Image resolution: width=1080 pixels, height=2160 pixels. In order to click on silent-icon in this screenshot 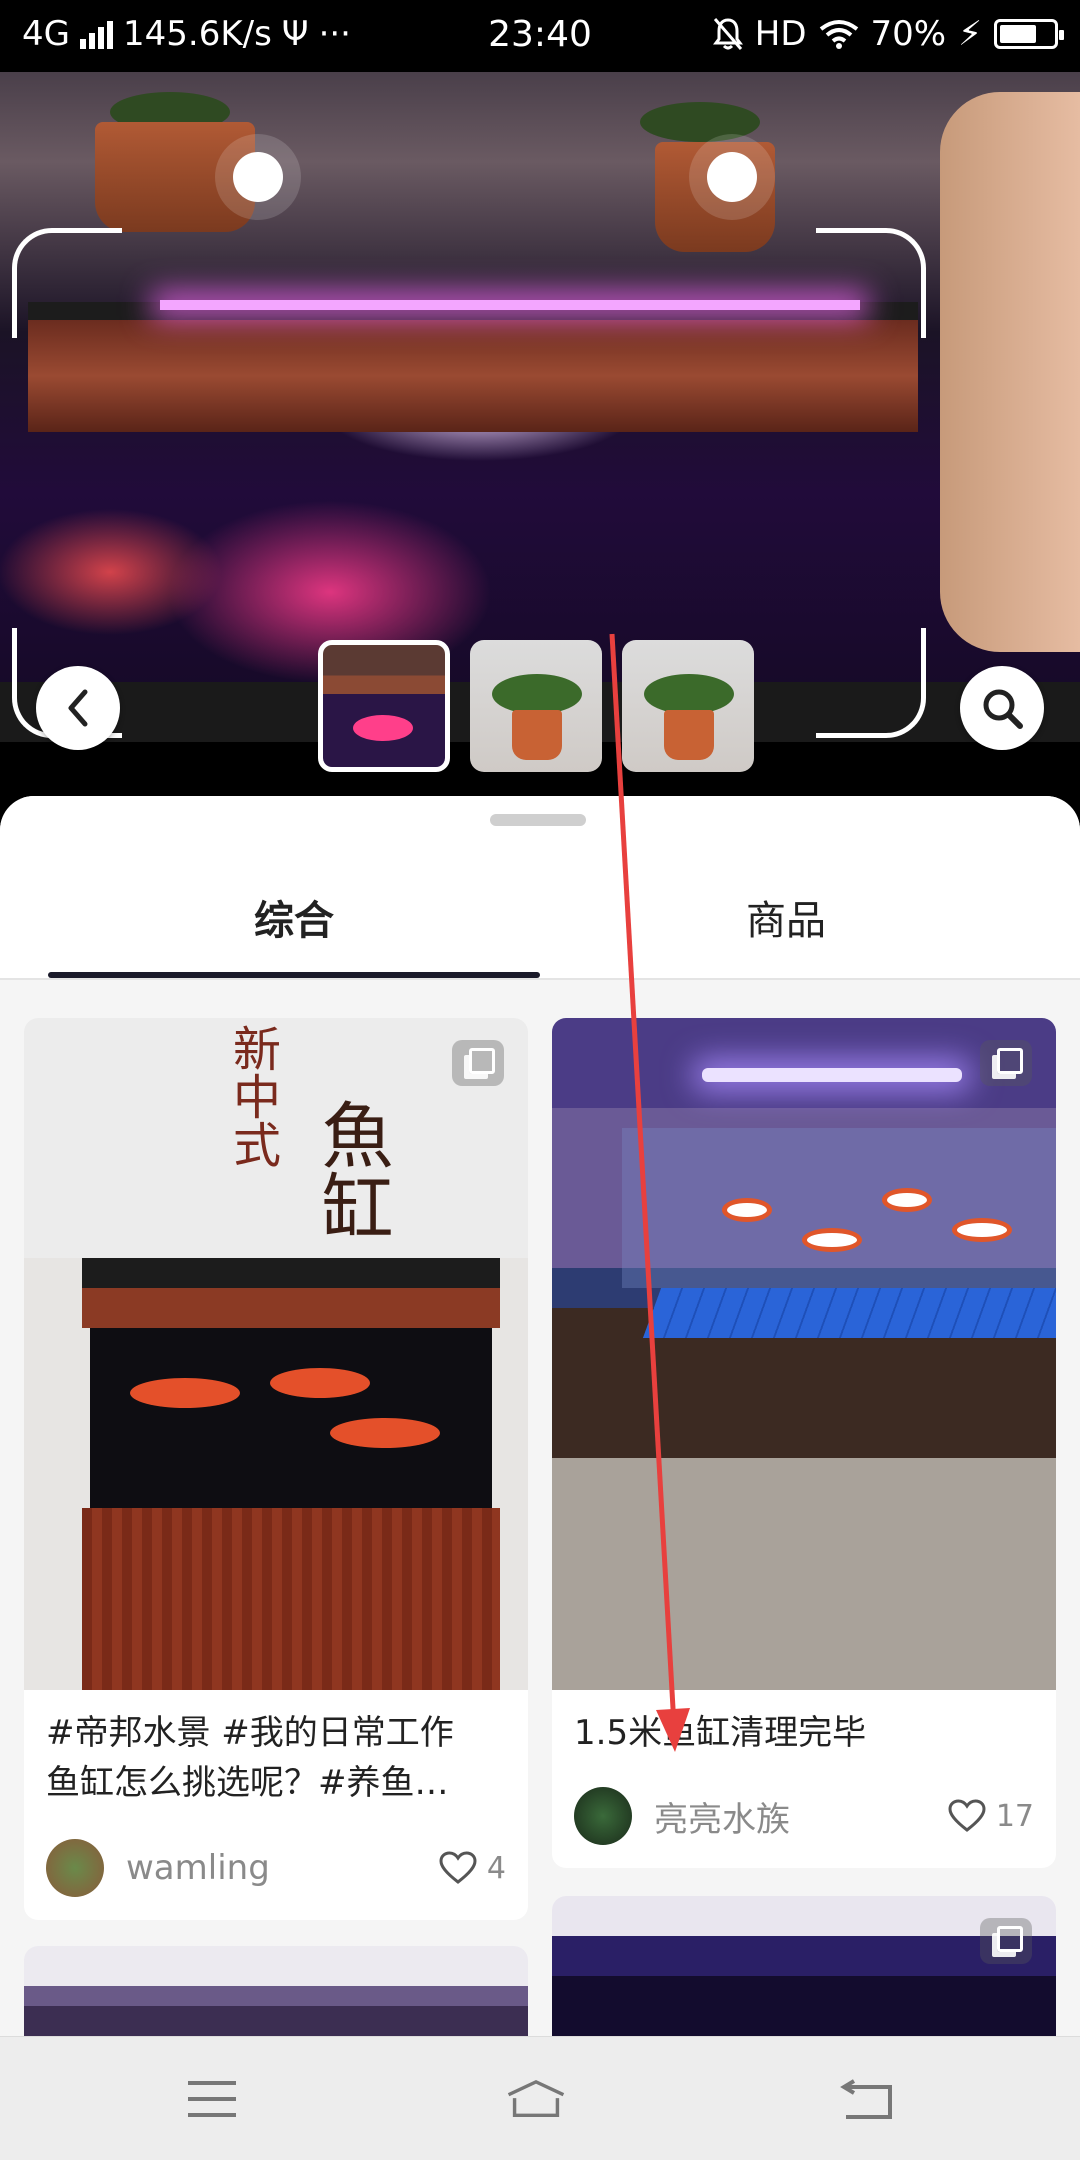, I will do `click(727, 34)`.